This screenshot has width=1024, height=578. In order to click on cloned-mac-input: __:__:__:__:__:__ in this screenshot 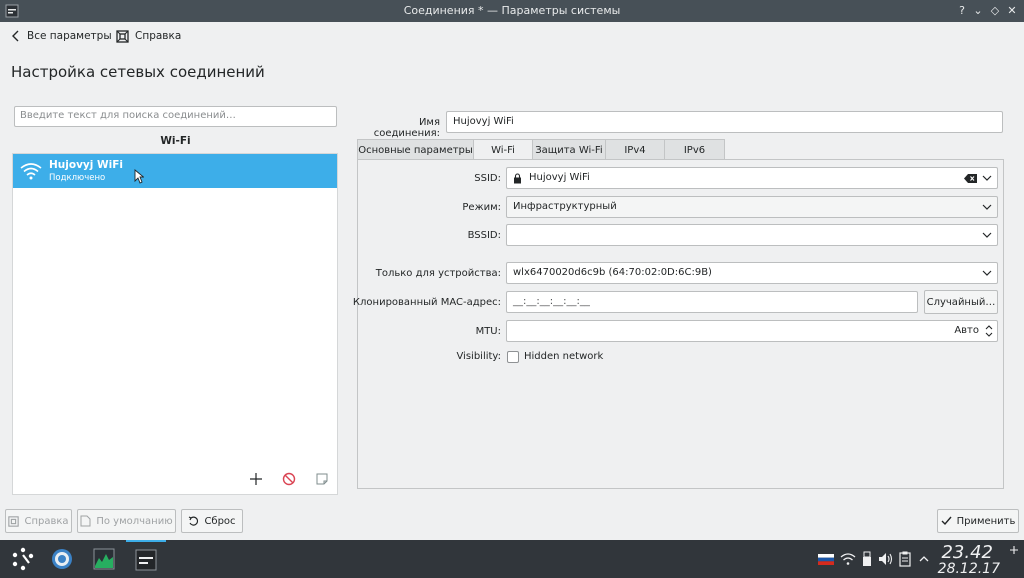, I will do `click(712, 302)`.